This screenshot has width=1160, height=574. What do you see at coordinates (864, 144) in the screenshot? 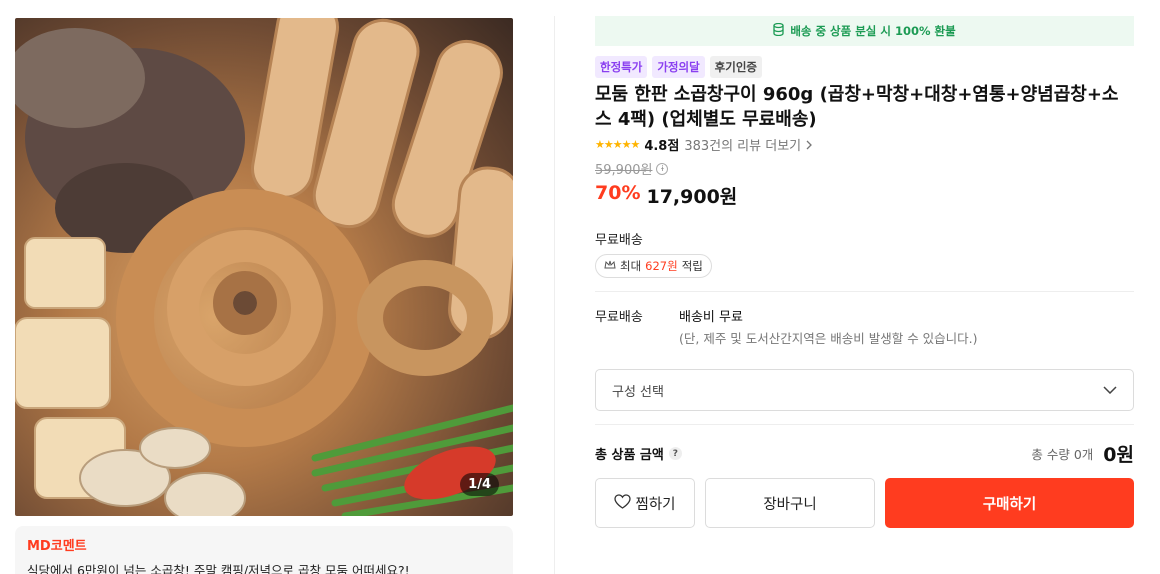
I see `rating-row: ★★★★★ 4.8점 383건의 리뷰 더보기` at bounding box center [864, 144].